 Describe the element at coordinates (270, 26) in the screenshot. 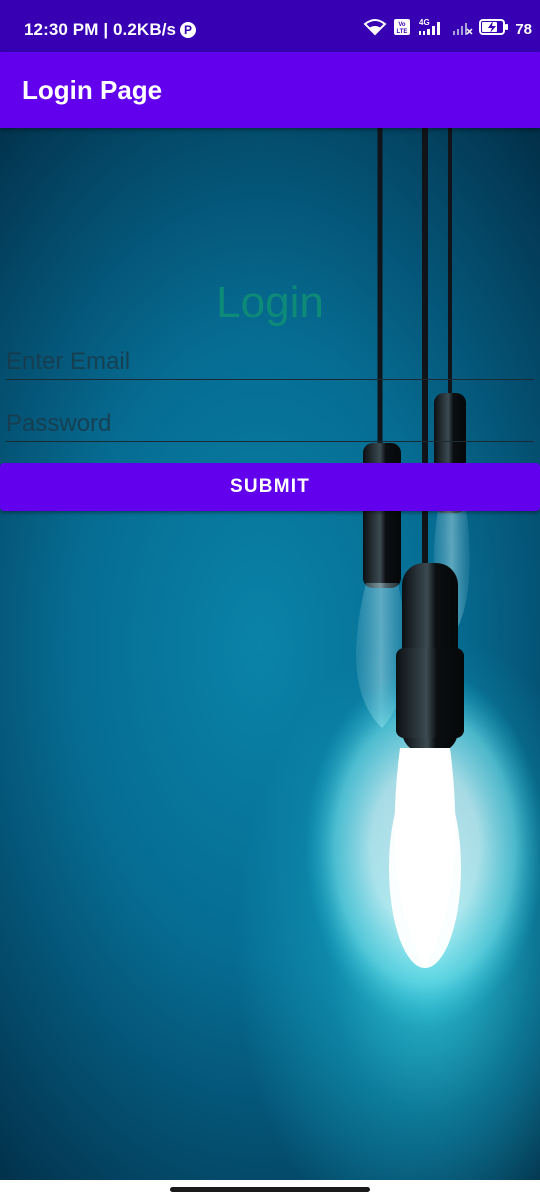

I see `status-bar: 12:30 PM | 0.2KB/s P Vo LTE 4G 78` at that location.